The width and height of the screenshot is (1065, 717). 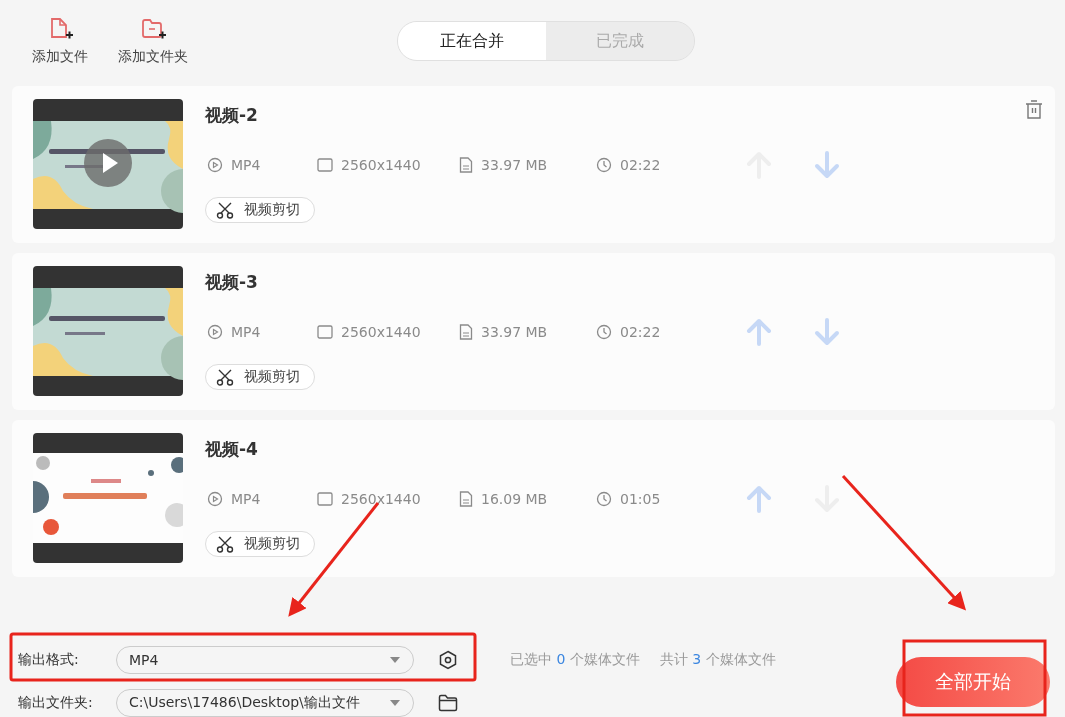 What do you see at coordinates (448, 703) in the screenshot?
I see `folder-icon` at bounding box center [448, 703].